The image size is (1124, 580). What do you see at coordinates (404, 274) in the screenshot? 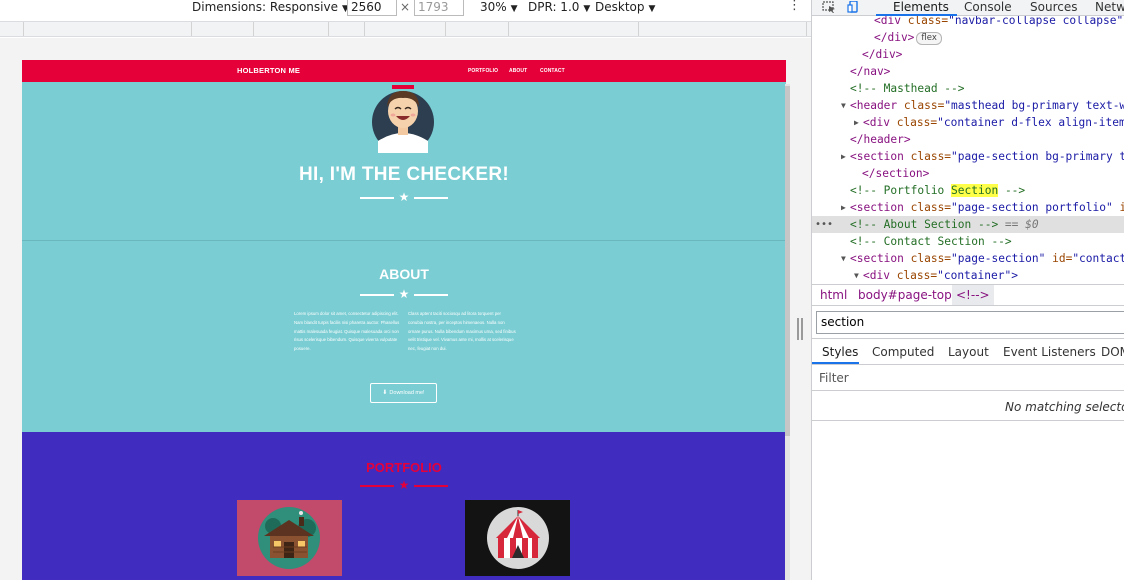
I see `about-title: ABOUT` at bounding box center [404, 274].